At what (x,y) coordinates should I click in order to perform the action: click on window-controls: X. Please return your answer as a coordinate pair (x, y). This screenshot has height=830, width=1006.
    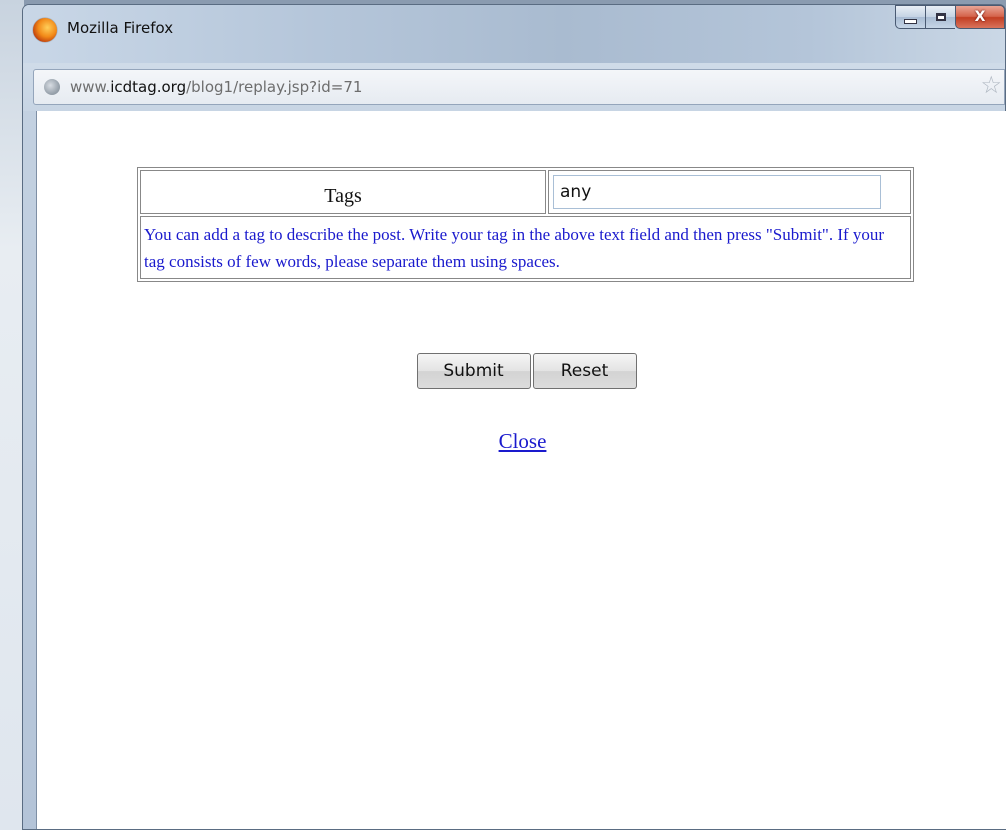
    Looking at the image, I should click on (950, 17).